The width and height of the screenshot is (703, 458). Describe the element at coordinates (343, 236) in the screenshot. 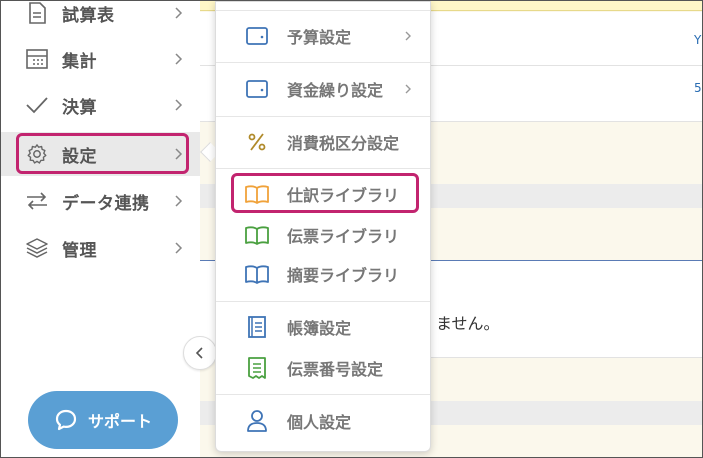

I see `menu-item-label: 伝票ライブラリ` at that location.